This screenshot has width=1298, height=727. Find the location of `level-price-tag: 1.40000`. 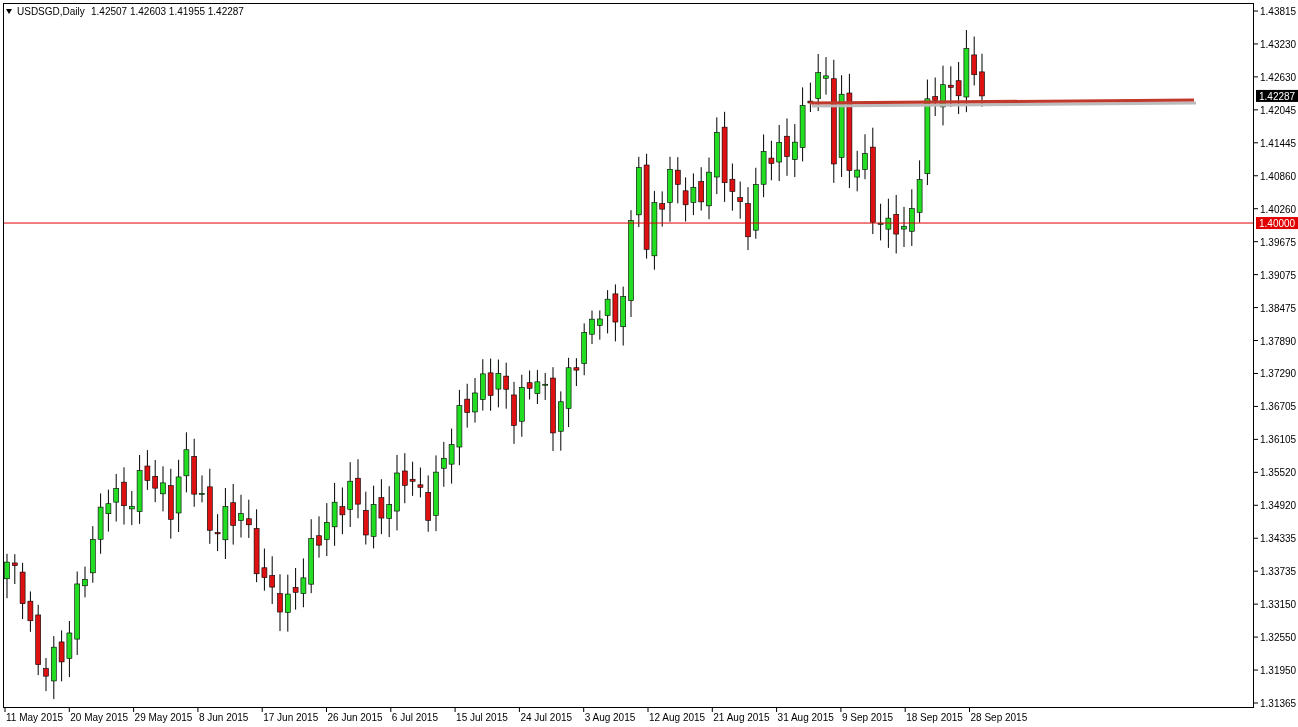

level-price-tag: 1.40000 is located at coordinates (1277, 223).